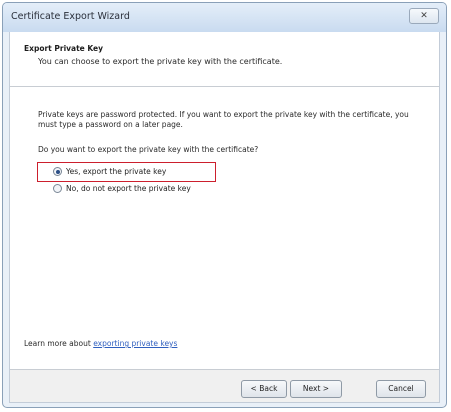 The height and width of the screenshot is (412, 451). I want to click on radio-yes, so click(57, 171).